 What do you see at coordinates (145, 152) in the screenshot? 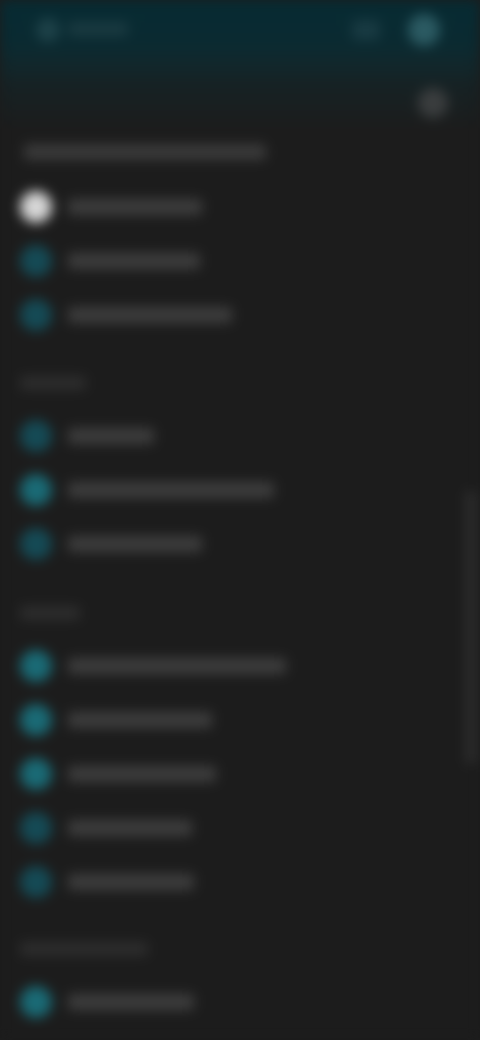
I see `panel-header` at bounding box center [145, 152].